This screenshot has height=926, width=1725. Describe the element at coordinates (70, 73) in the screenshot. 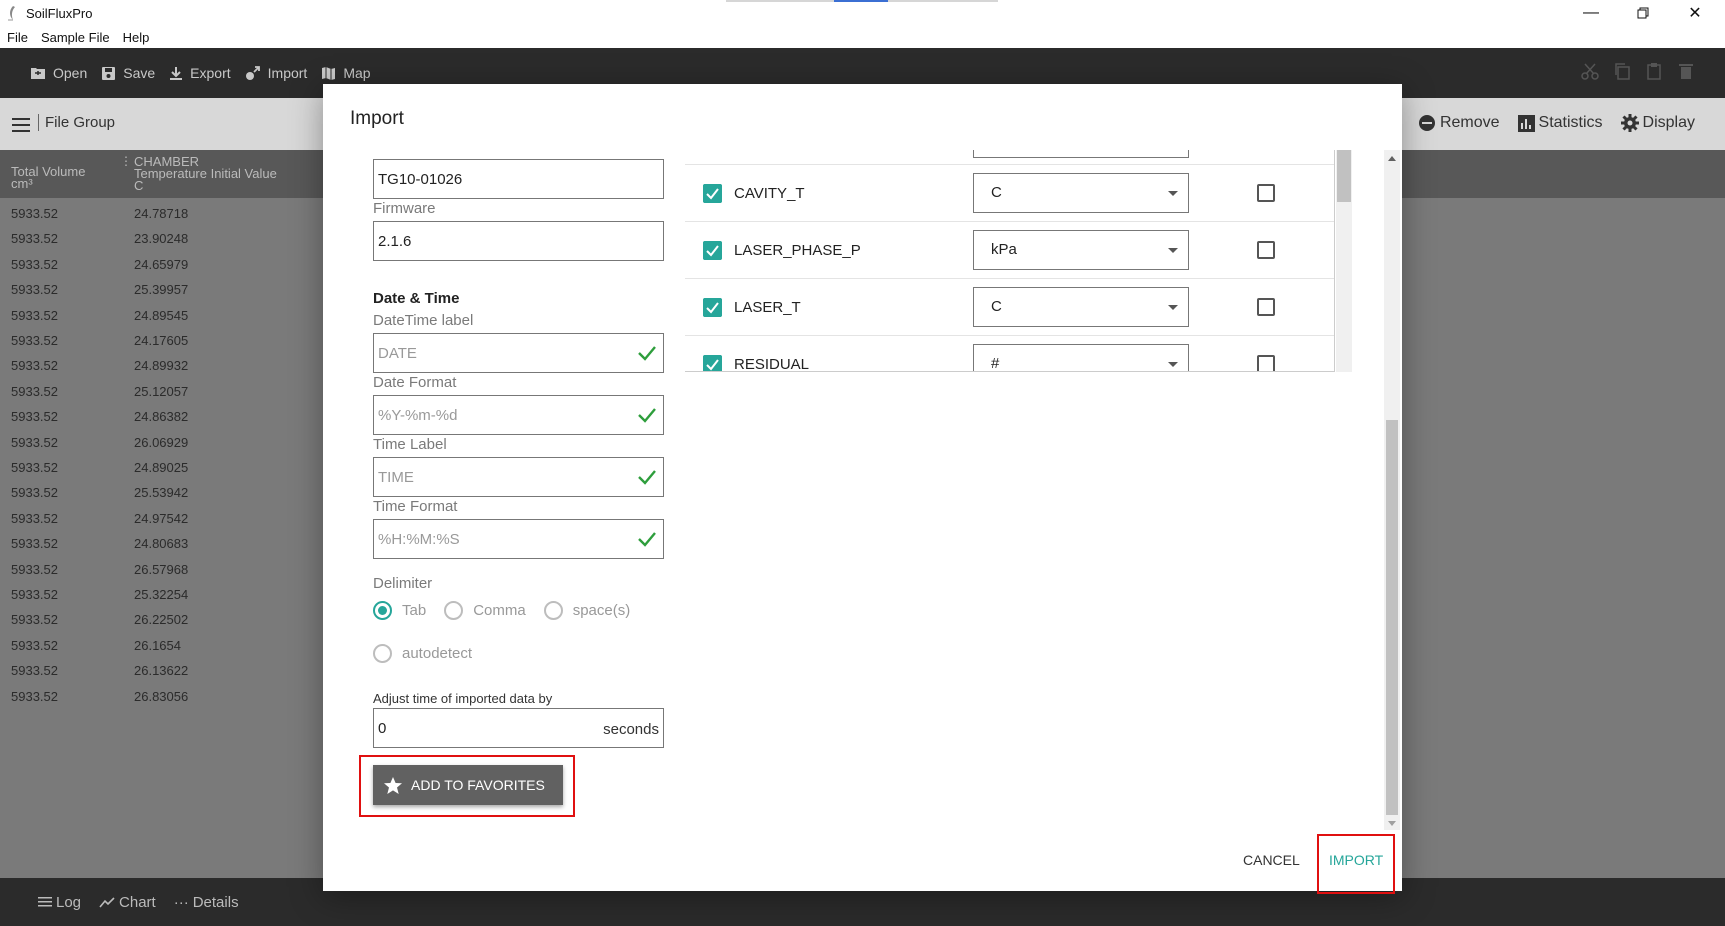

I see `open-label: Open` at that location.